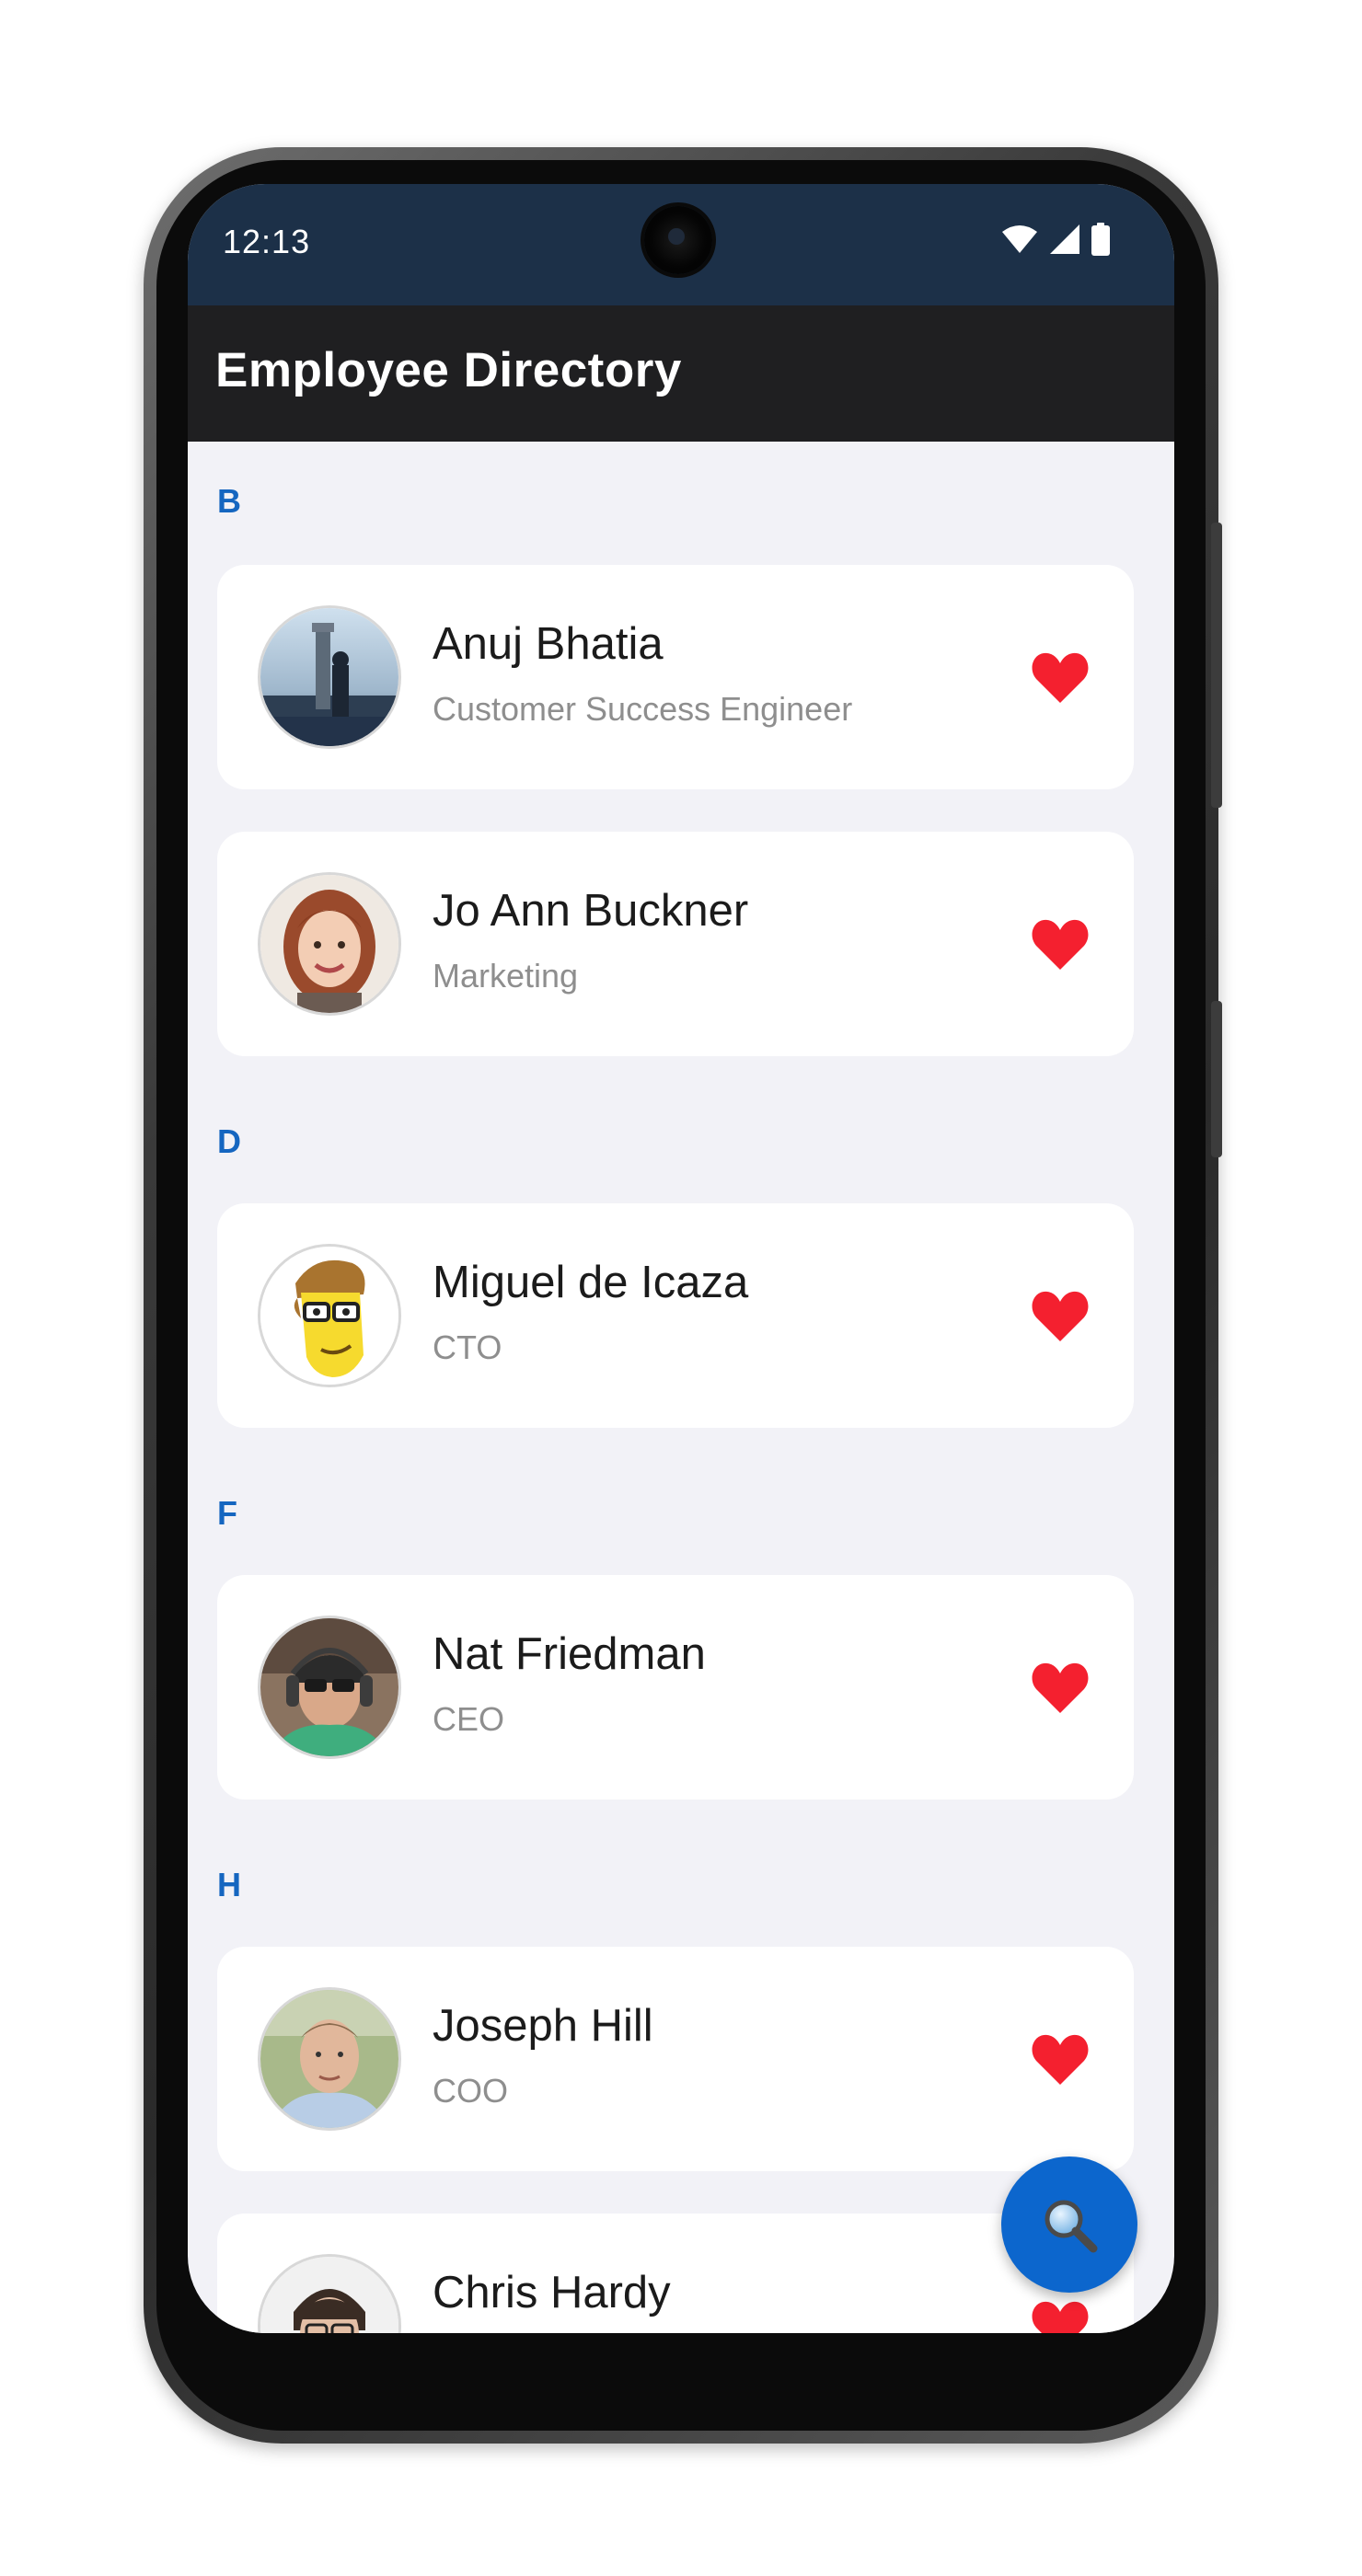 This screenshot has width=1362, height=2576. I want to click on employee-name: Miguel de Icaza, so click(591, 1282).